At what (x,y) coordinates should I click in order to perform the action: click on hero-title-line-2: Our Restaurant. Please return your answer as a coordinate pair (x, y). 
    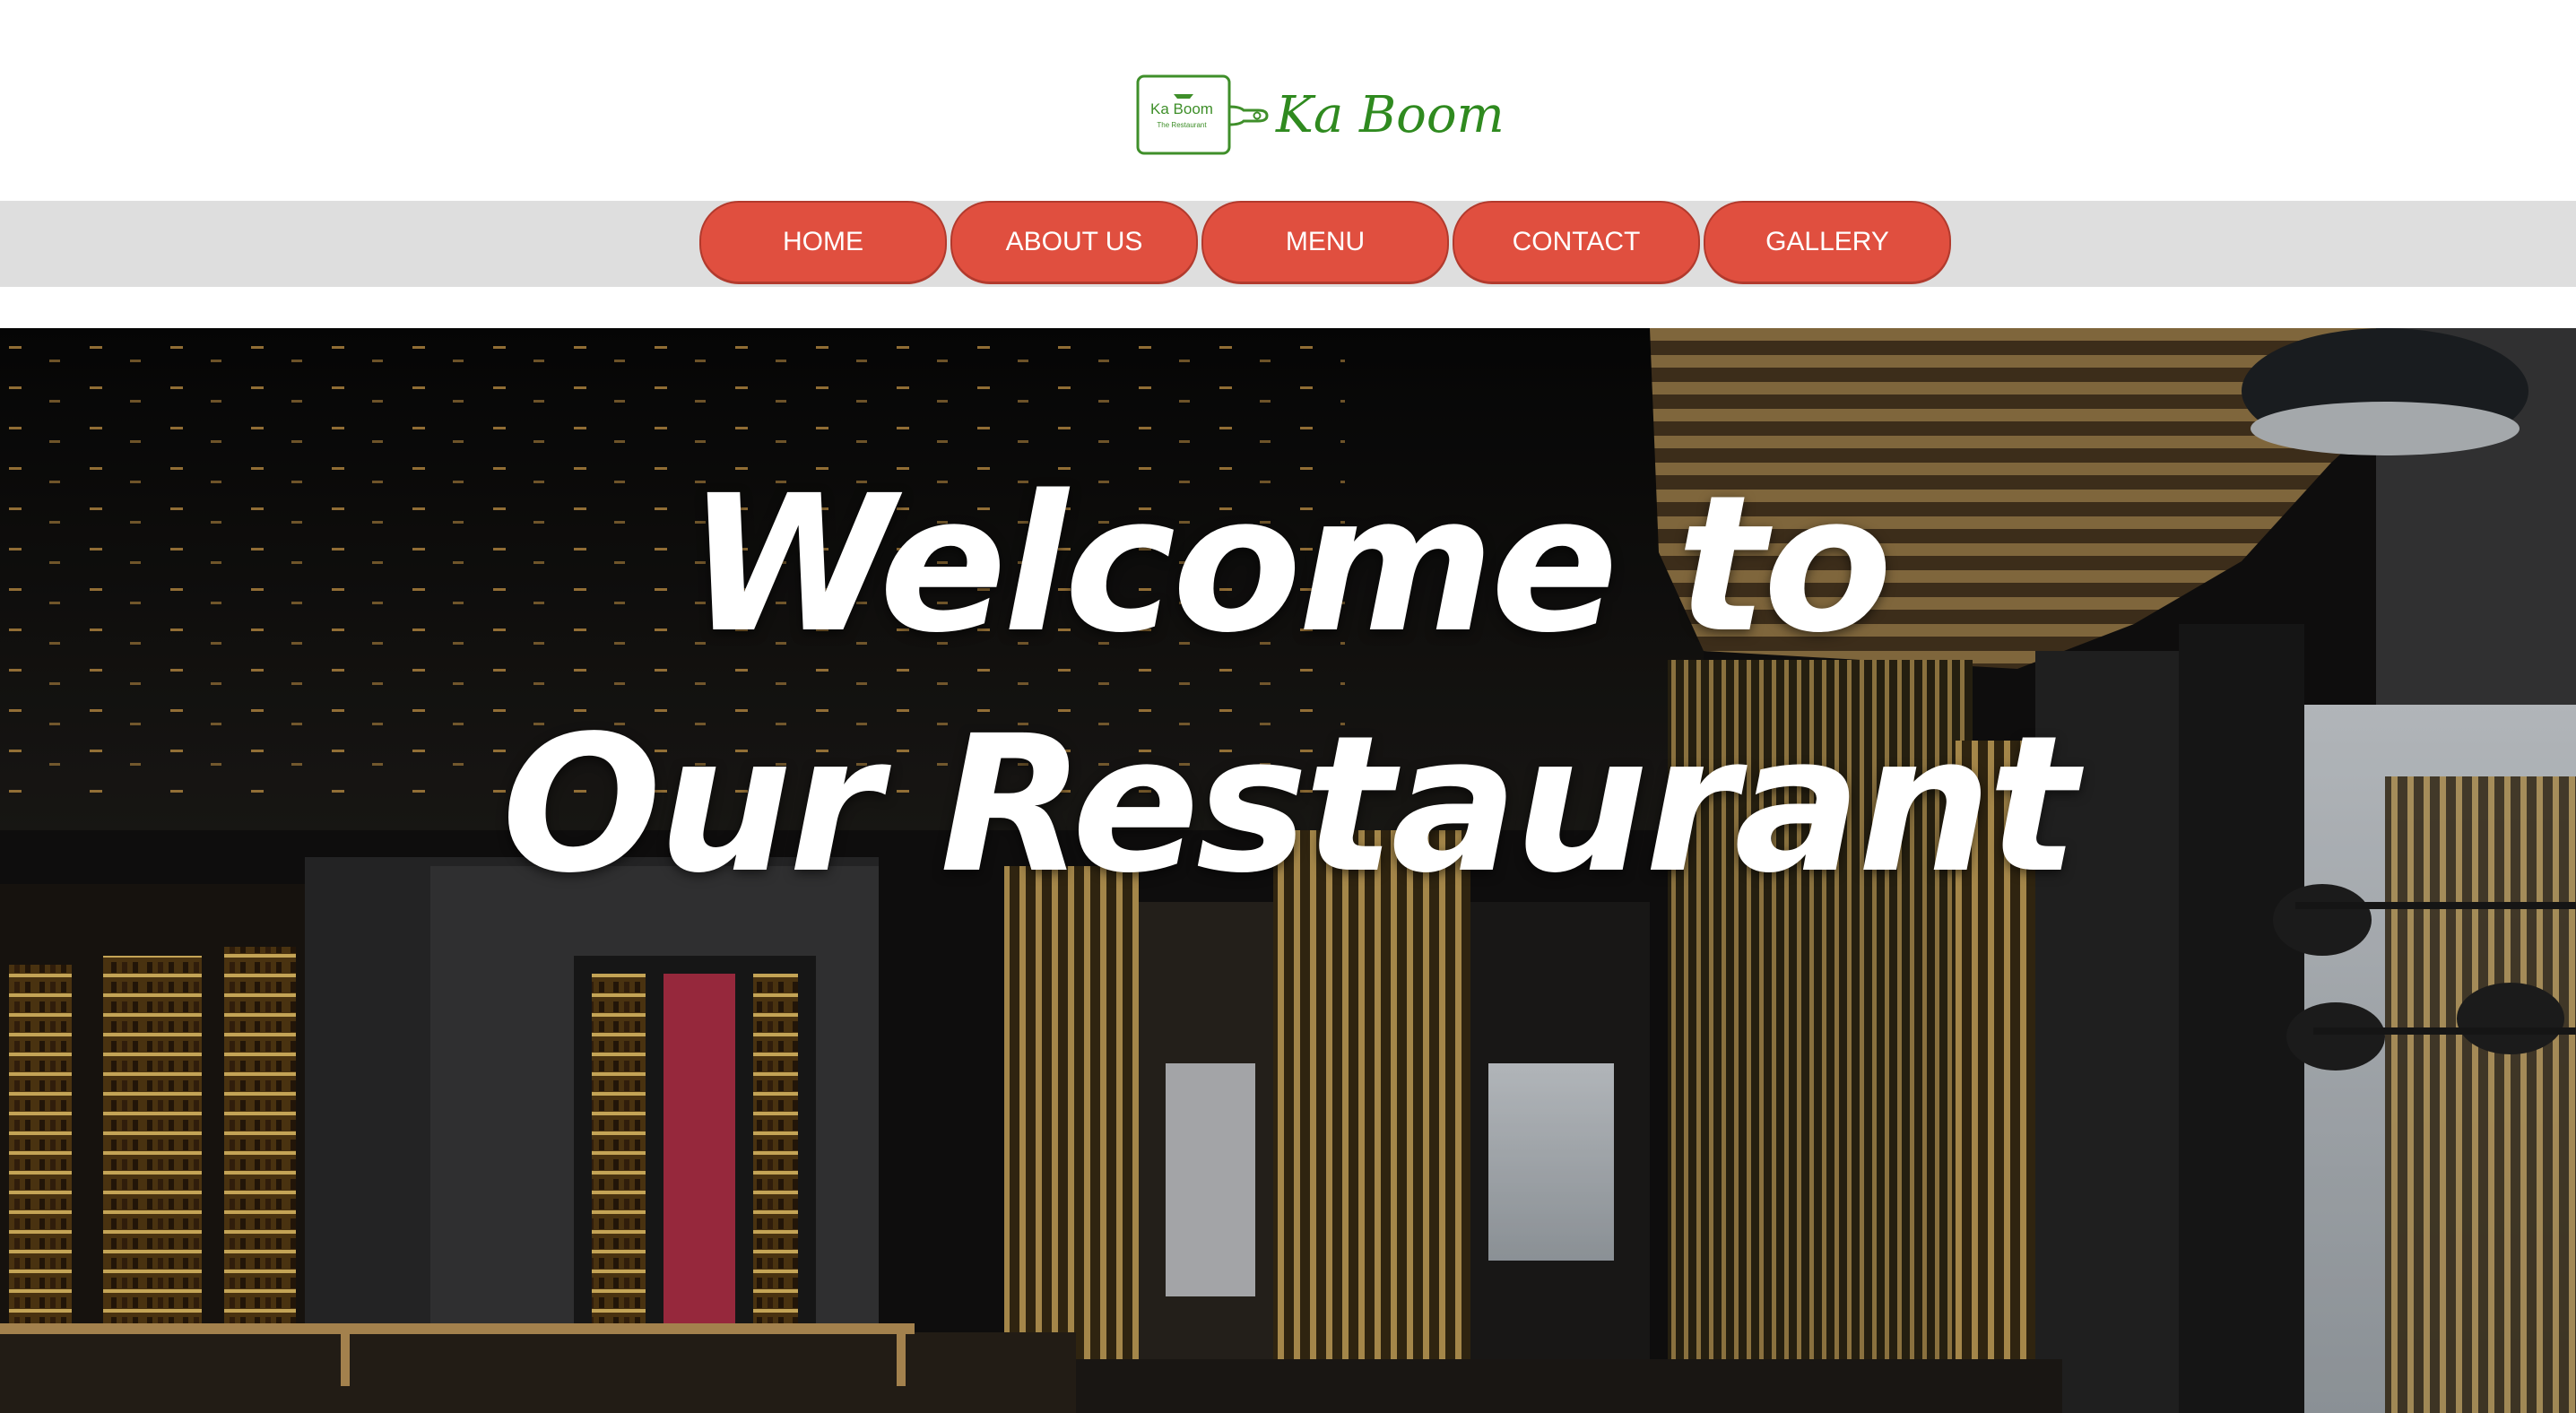
    Looking at the image, I should click on (1289, 805).